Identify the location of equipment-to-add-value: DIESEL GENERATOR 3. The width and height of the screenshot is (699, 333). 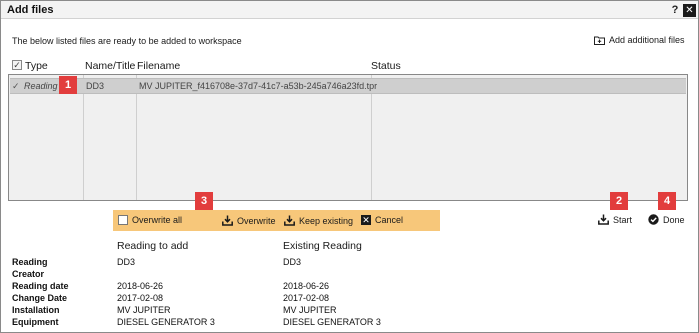
(166, 322).